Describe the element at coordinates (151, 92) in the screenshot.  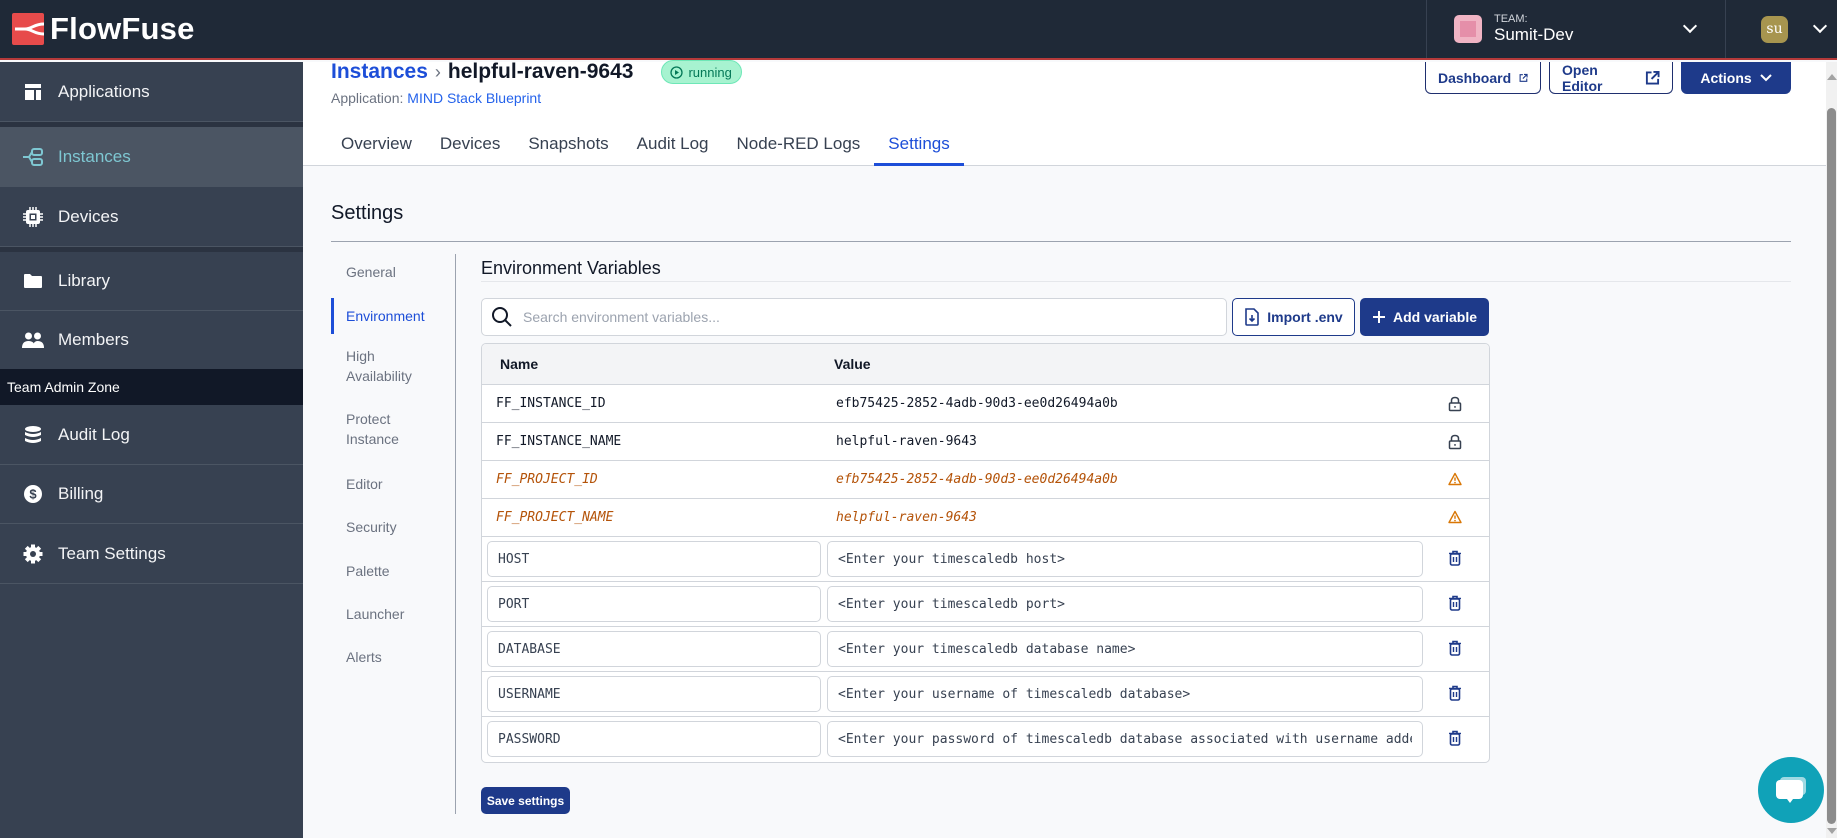
I see `sidebar-item-applications: Applications` at that location.